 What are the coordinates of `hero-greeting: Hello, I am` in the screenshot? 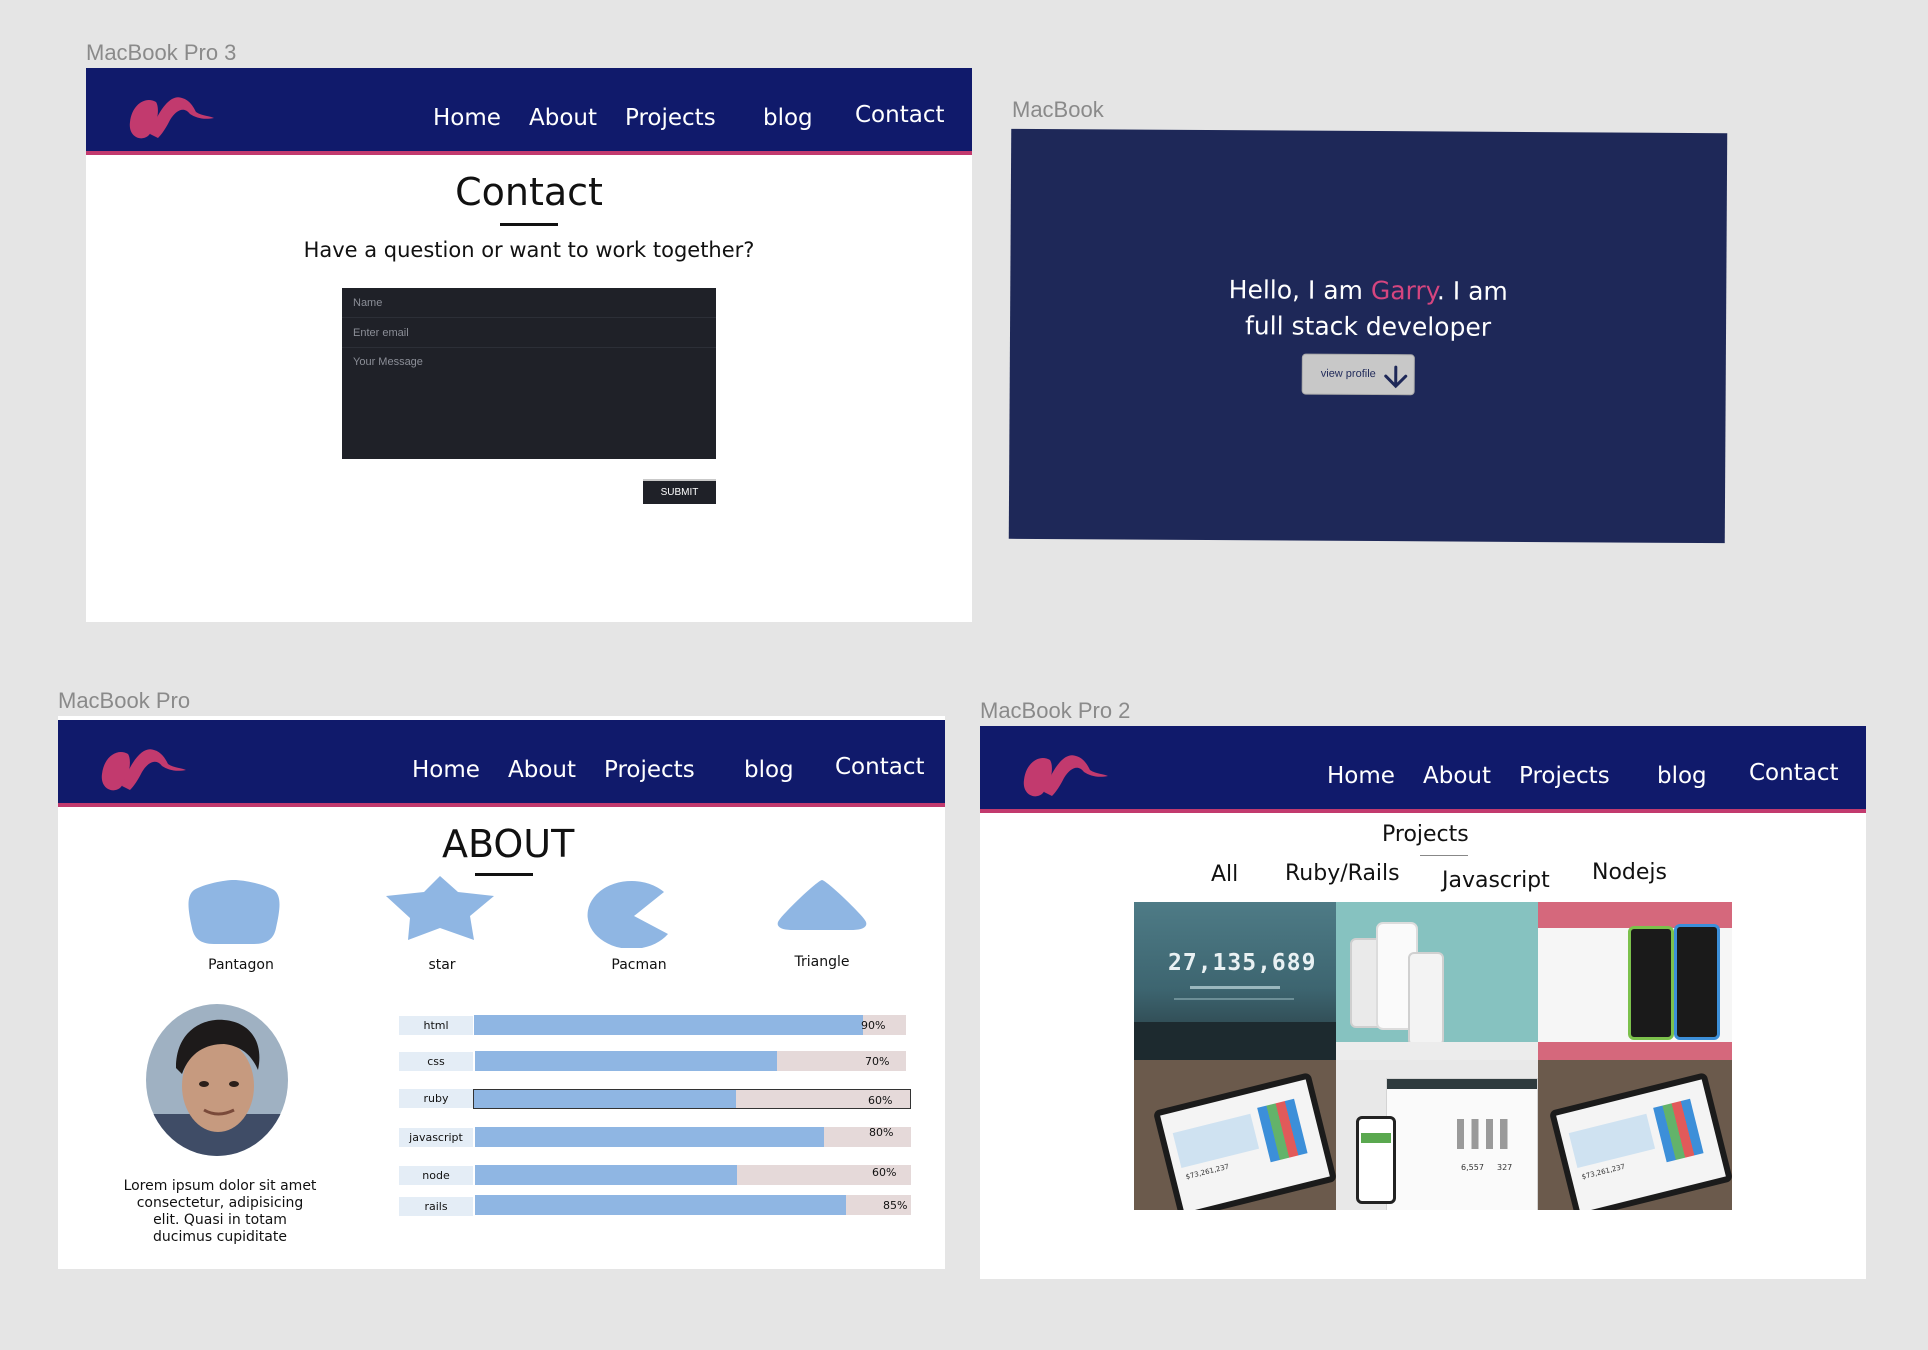 It's located at (1299, 290).